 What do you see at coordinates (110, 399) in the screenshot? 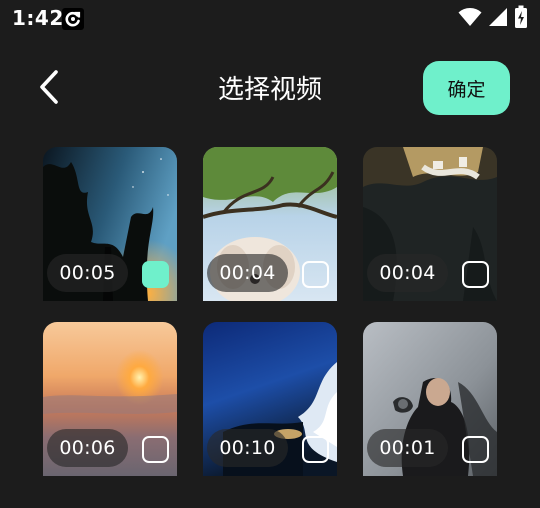
I see `video-tile: 00:06` at bounding box center [110, 399].